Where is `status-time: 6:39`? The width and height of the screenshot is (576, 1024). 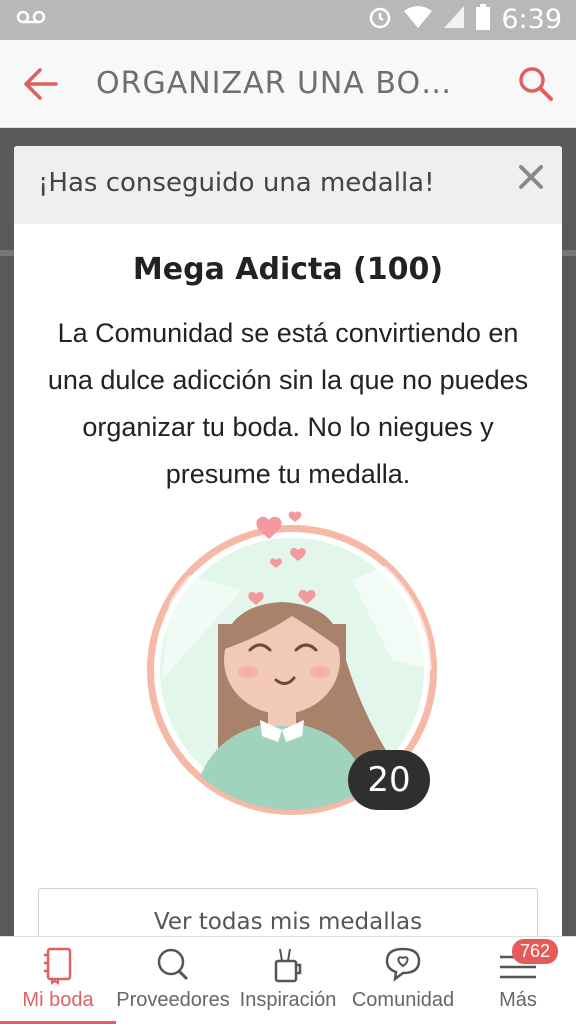 status-time: 6:39 is located at coordinates (531, 19).